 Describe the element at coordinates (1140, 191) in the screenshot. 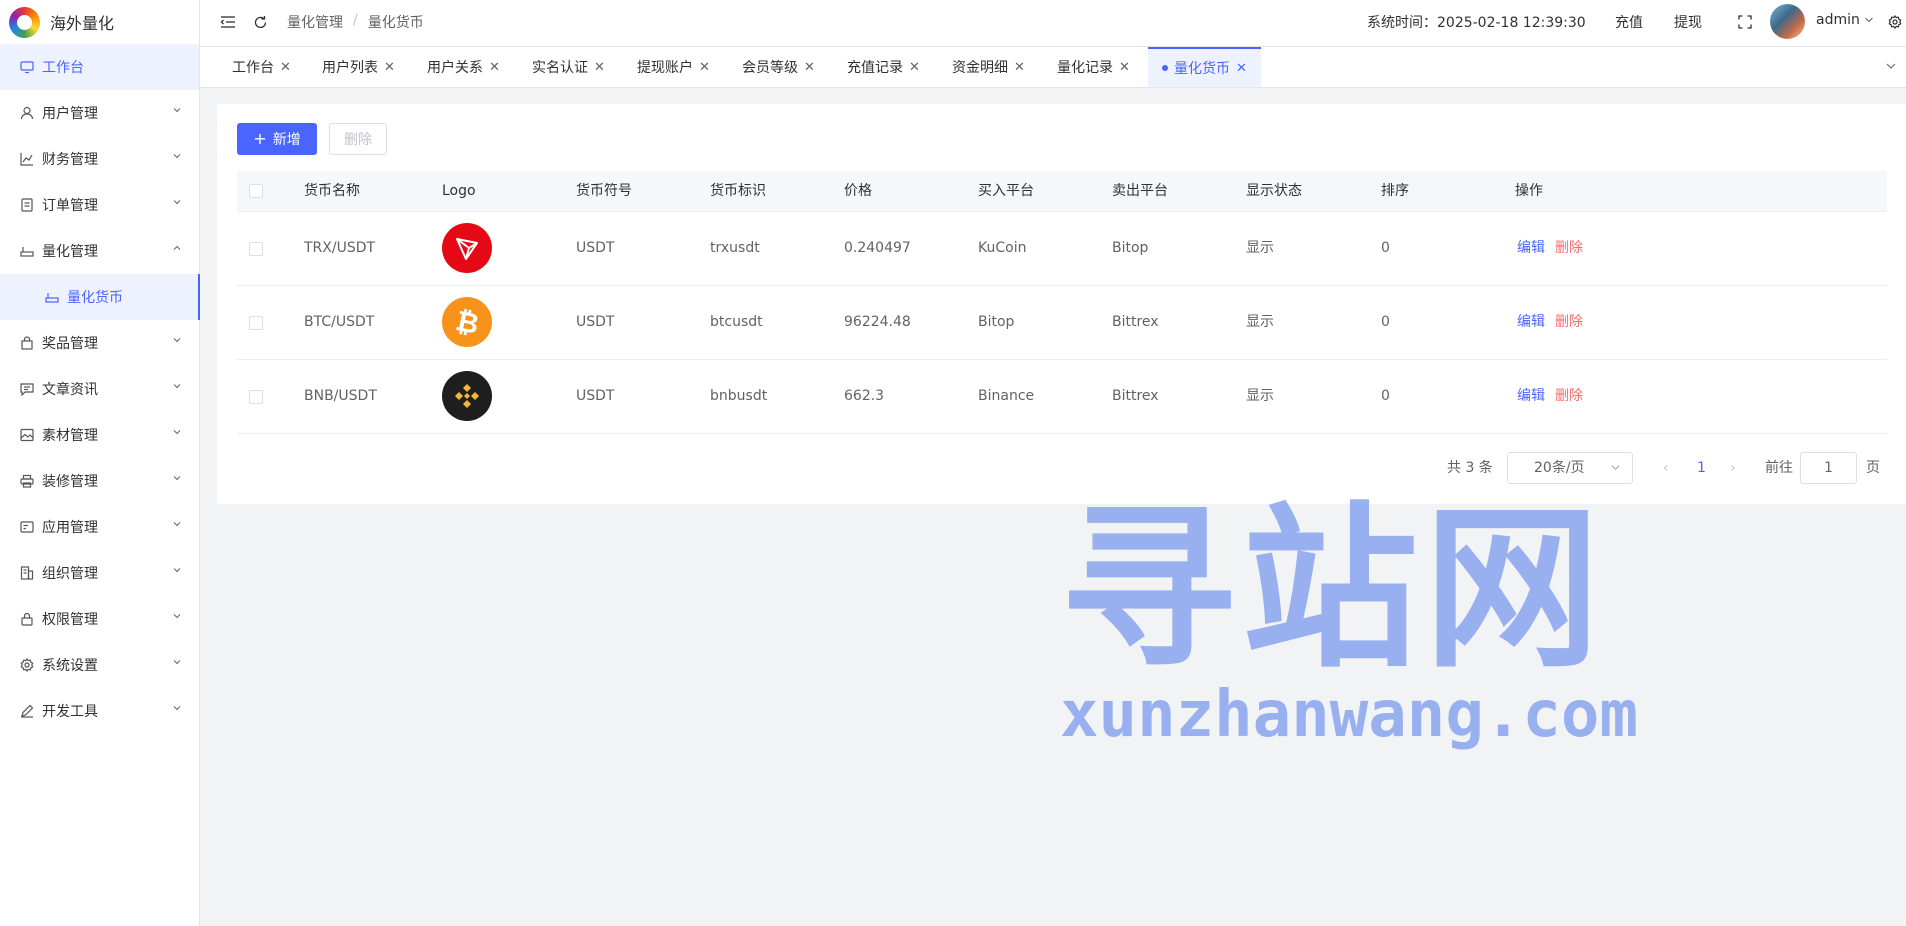

I see `col-sell-platform: 卖出平台` at that location.